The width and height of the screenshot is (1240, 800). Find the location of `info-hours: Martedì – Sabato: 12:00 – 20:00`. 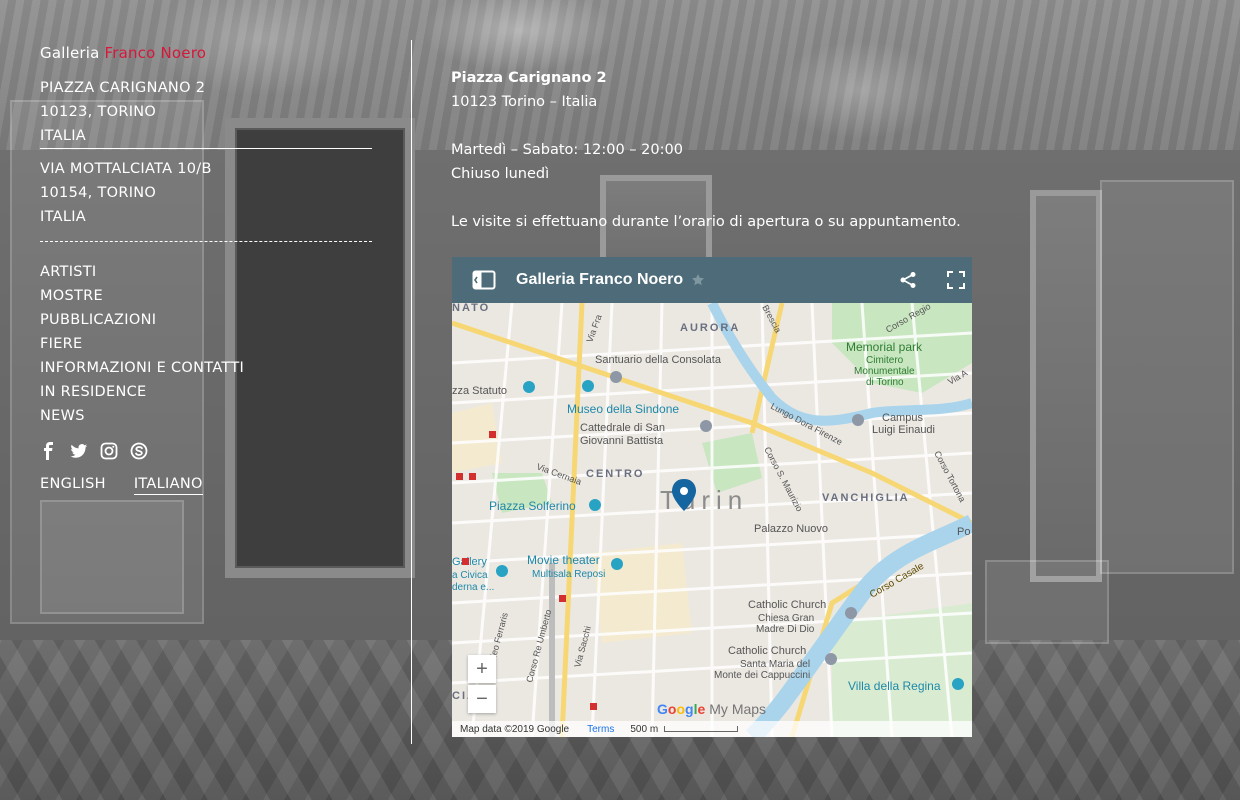

info-hours: Martedì – Sabato: 12:00 – 20:00 is located at coordinates (567, 150).